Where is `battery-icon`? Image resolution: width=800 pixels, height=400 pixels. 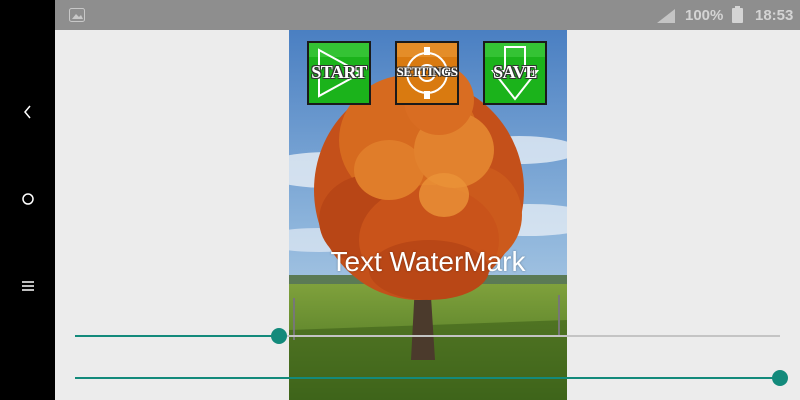 battery-icon is located at coordinates (737, 14).